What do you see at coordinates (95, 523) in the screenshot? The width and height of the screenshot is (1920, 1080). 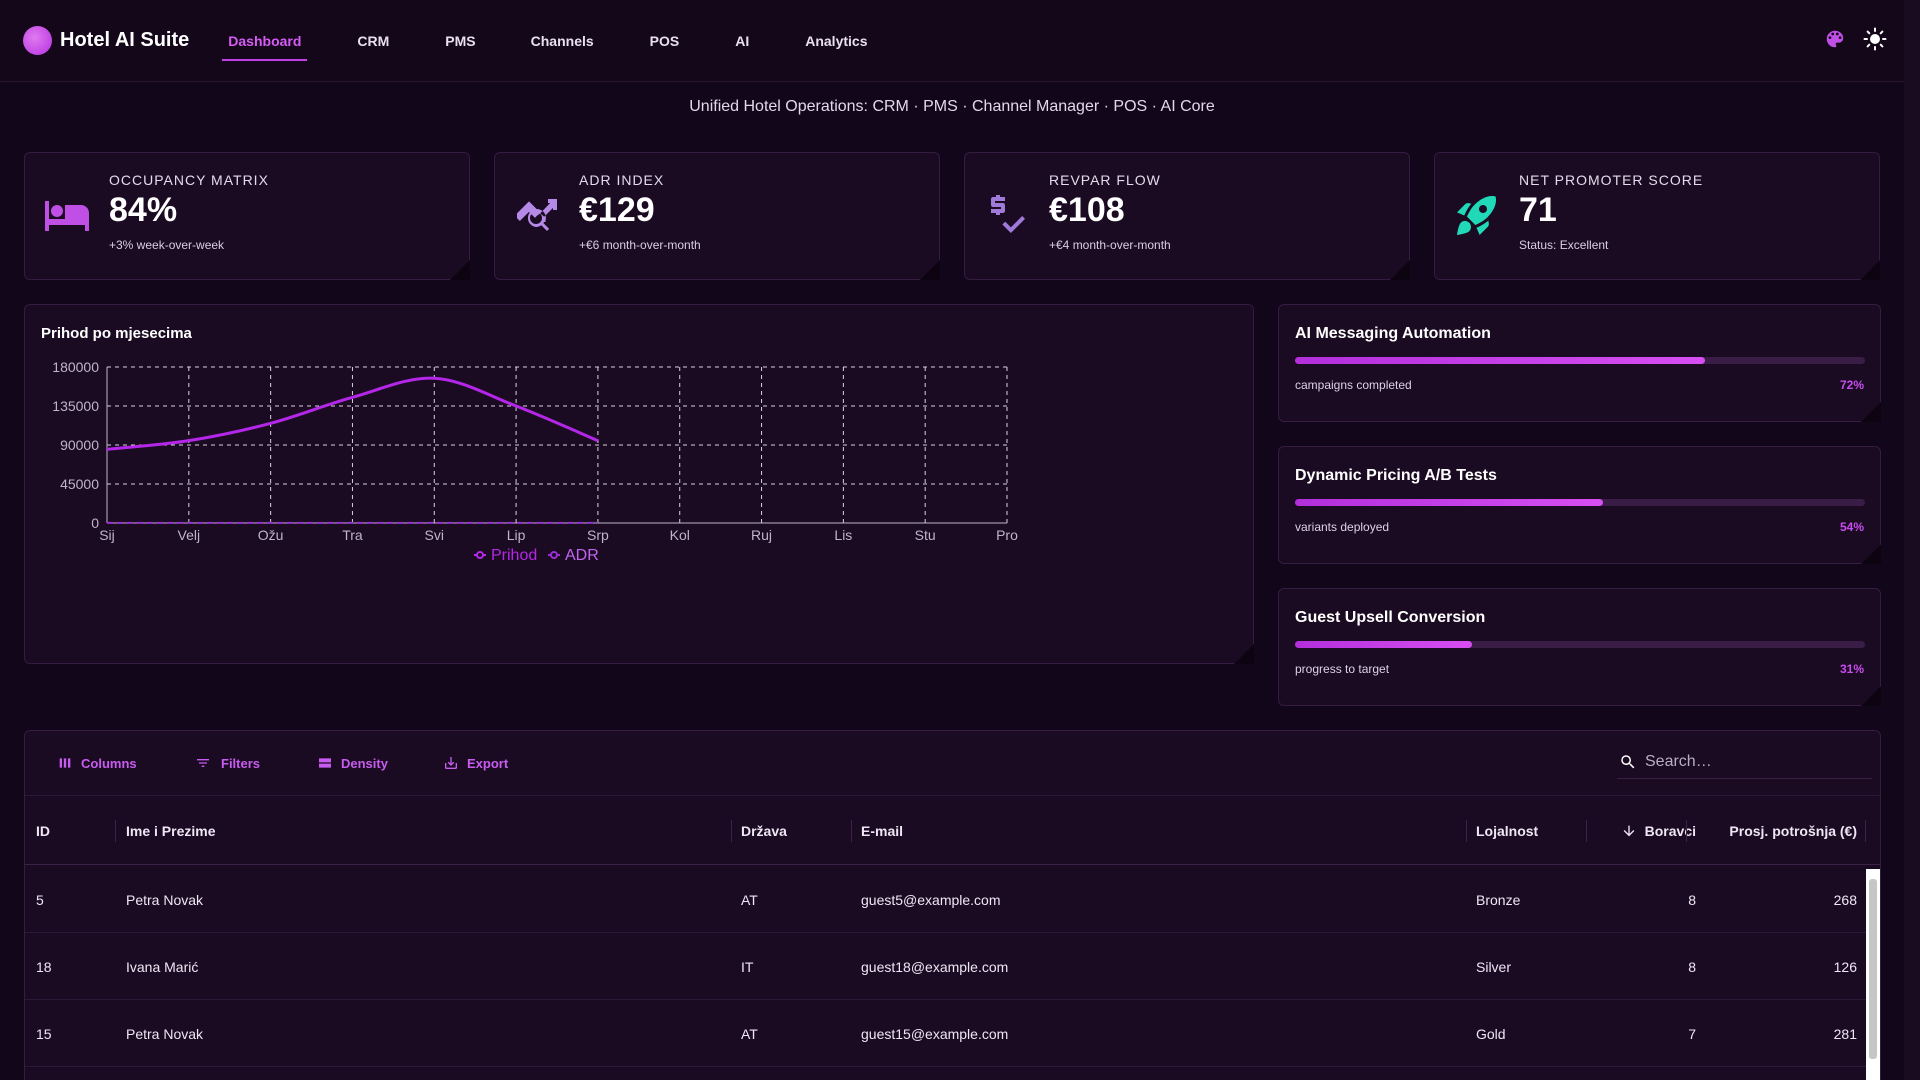 I see `y-tick-label: 0` at bounding box center [95, 523].